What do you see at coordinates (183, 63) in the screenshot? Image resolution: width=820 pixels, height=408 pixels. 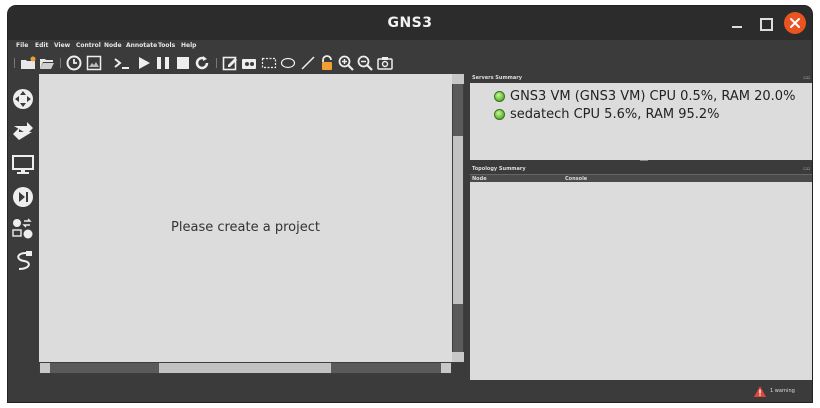 I see `stop-icon` at bounding box center [183, 63].